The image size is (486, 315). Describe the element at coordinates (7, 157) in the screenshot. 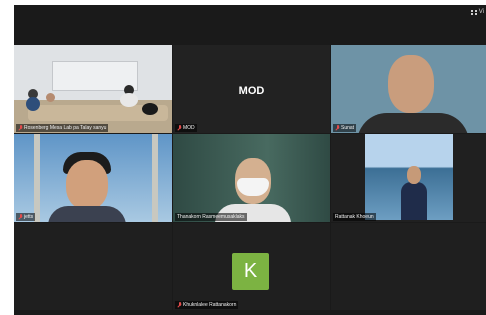

I see `page-margin` at that location.